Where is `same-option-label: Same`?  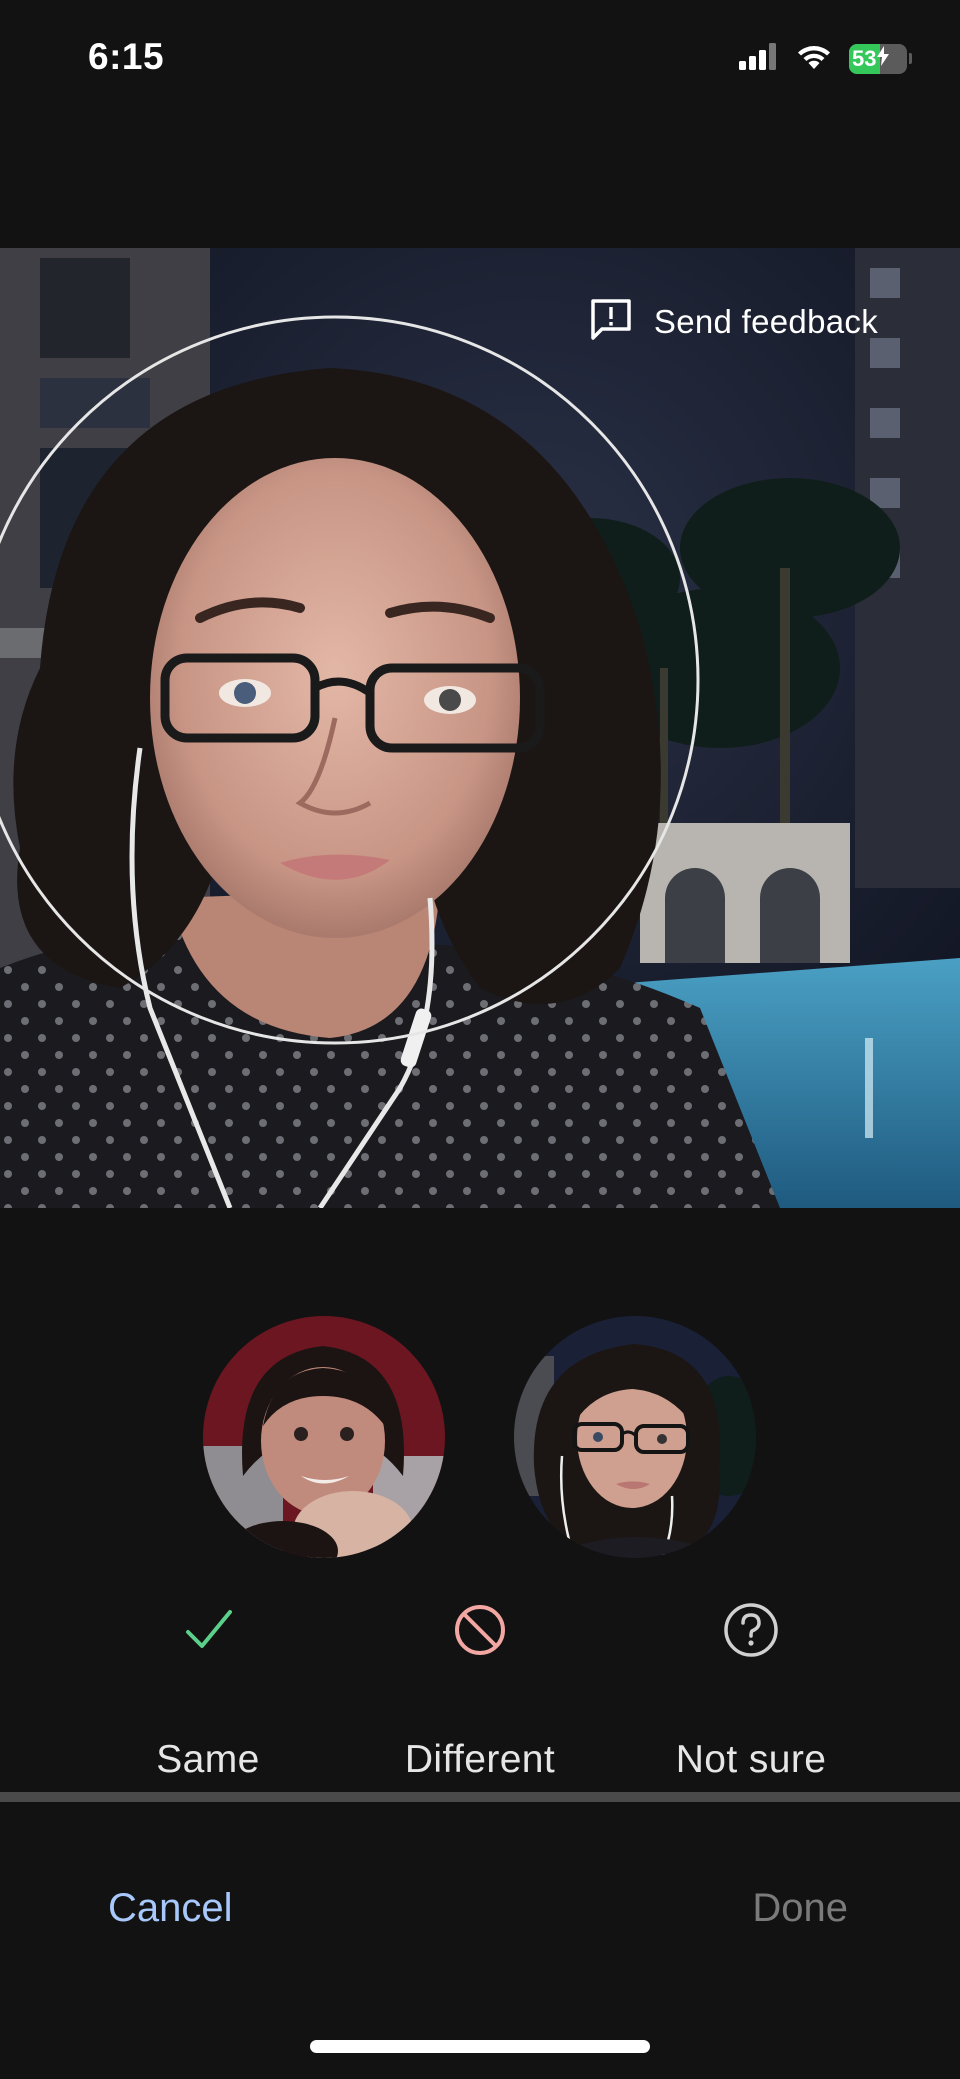 same-option-label: Same is located at coordinates (208, 1759).